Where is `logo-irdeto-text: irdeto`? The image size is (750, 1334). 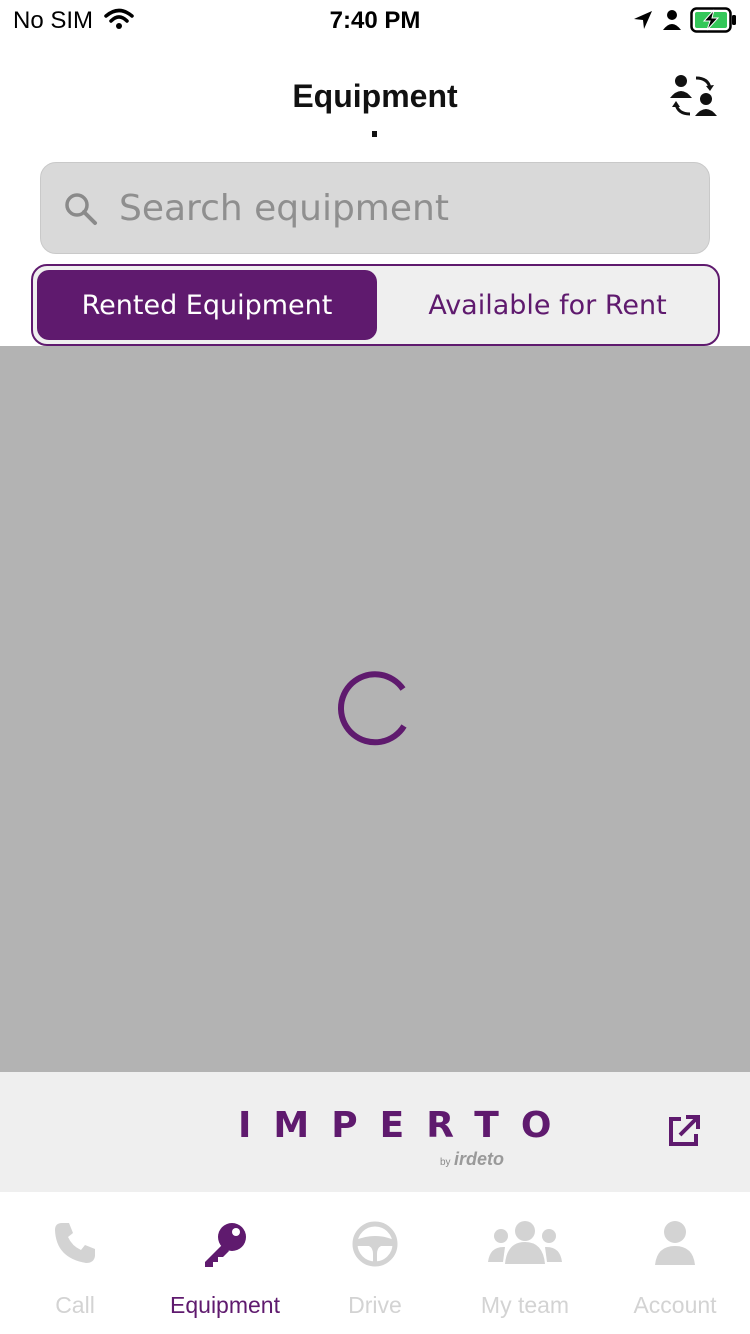
logo-irdeto-text: irdeto is located at coordinates (479, 1159).